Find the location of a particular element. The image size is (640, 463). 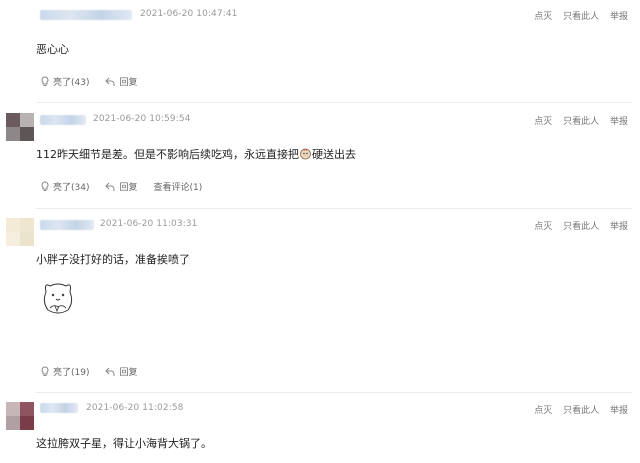

like-label: 亮了(34) is located at coordinates (71, 188).